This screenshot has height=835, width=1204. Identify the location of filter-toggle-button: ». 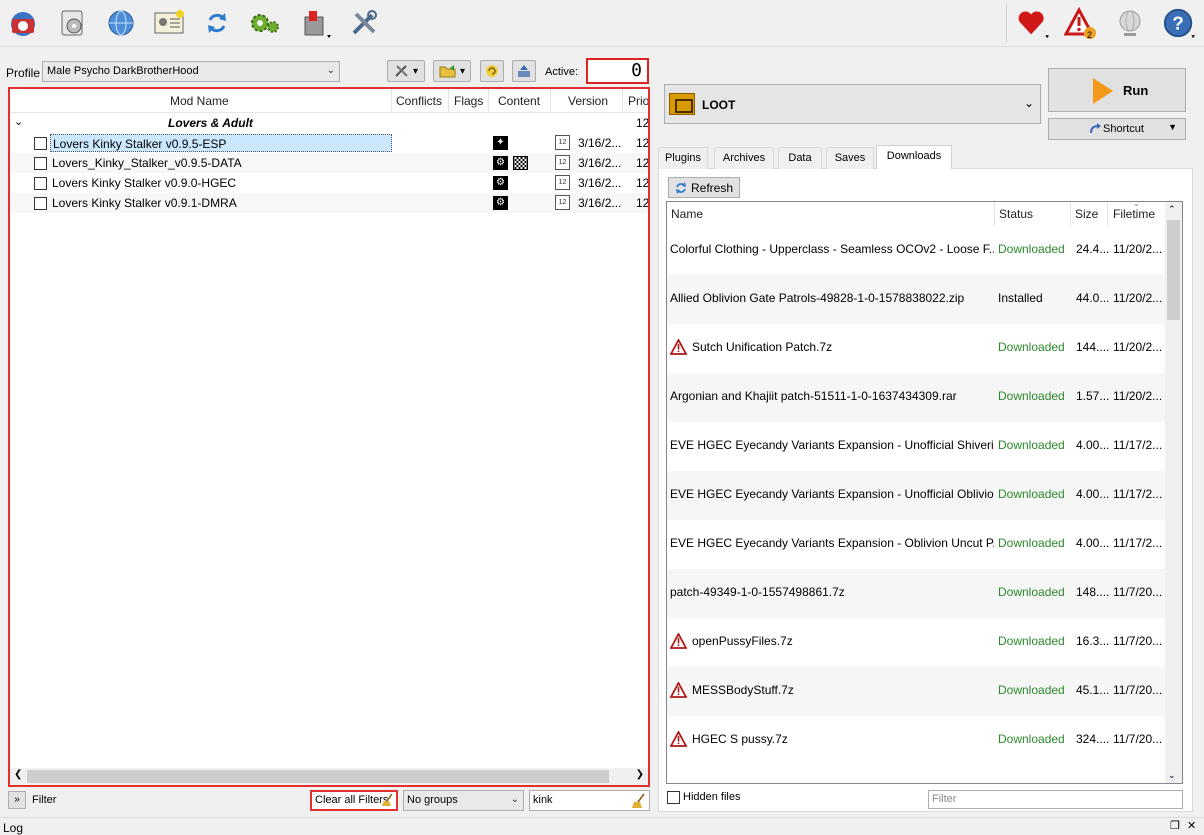
(17, 800).